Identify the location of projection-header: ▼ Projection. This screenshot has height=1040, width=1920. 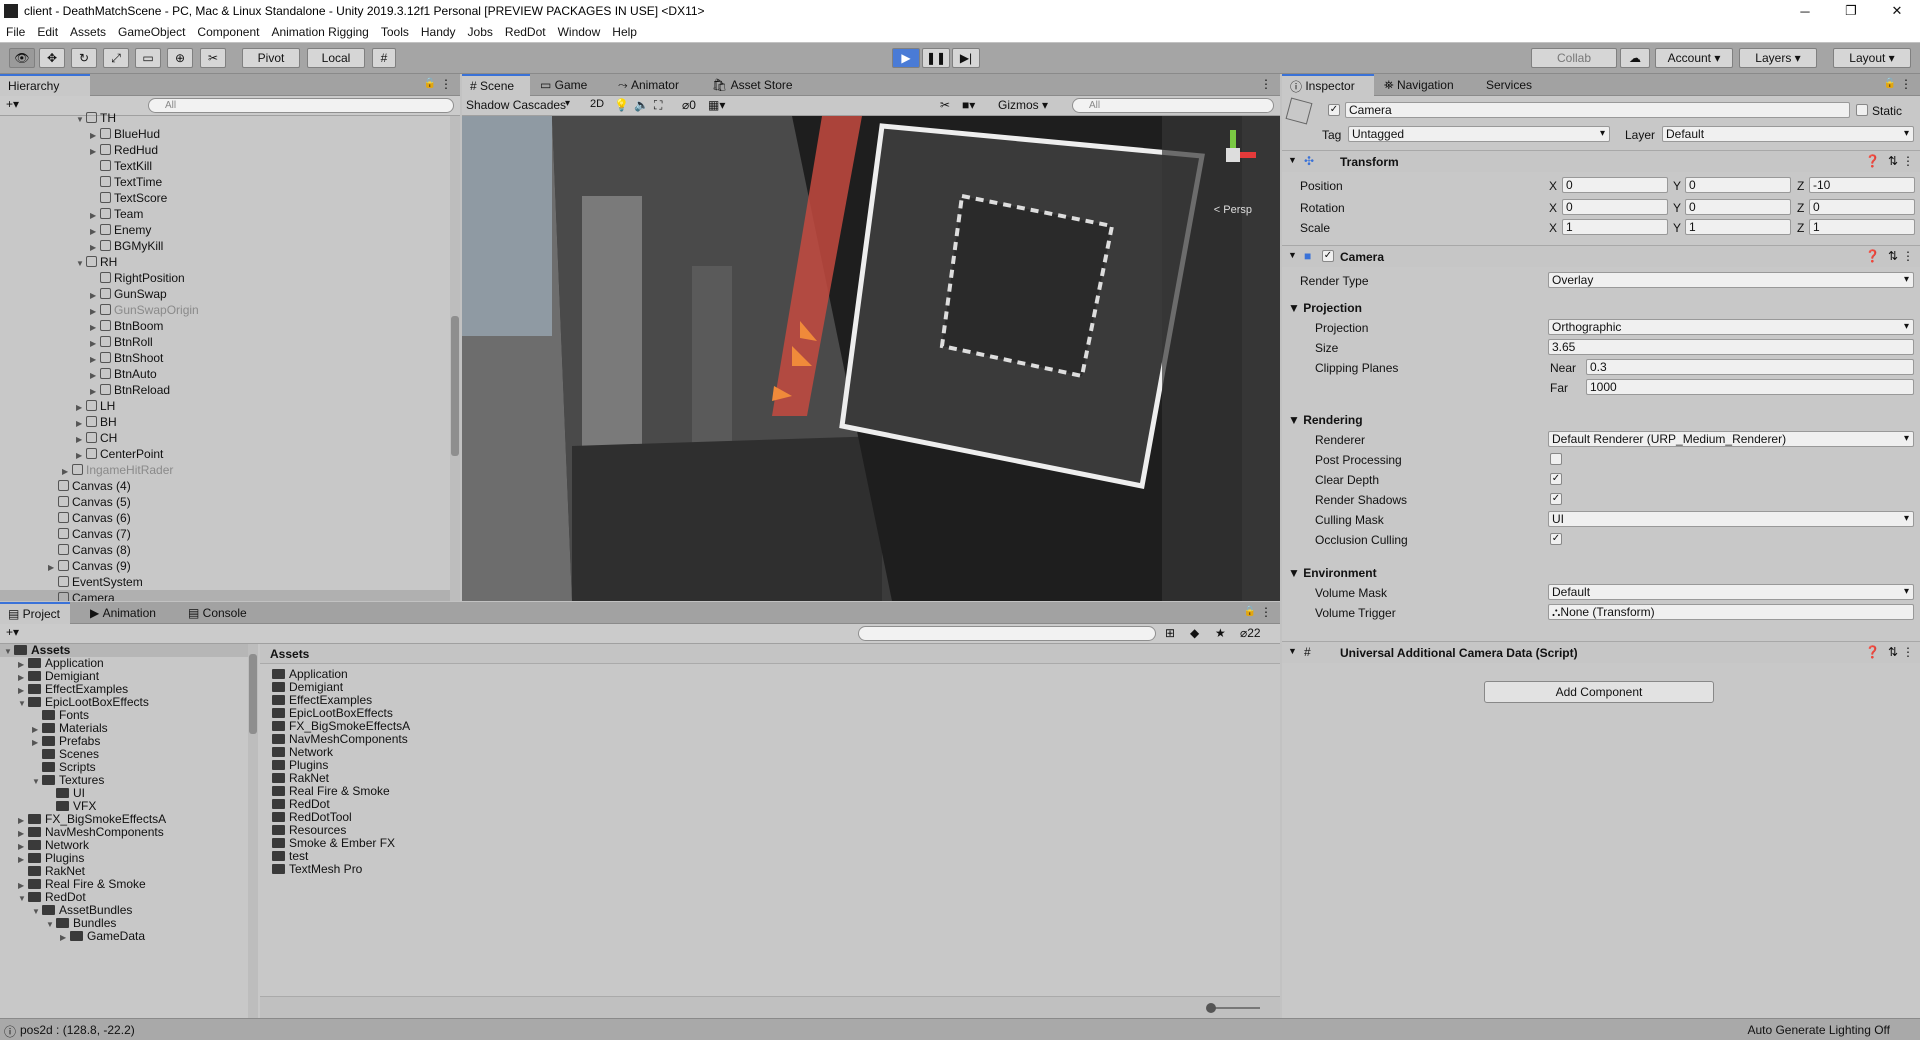
(1325, 308).